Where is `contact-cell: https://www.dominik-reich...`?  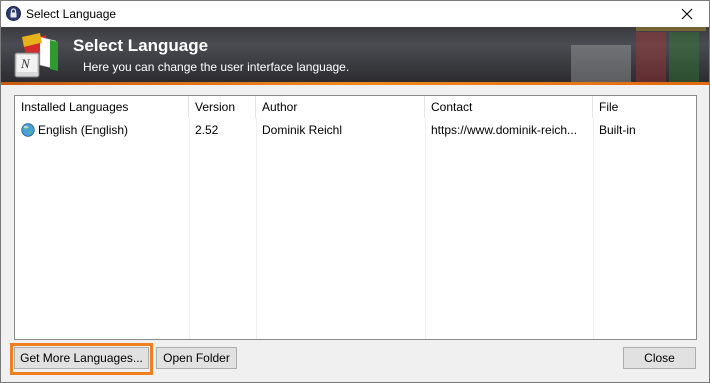 contact-cell: https://www.dominik-reich... is located at coordinates (504, 130).